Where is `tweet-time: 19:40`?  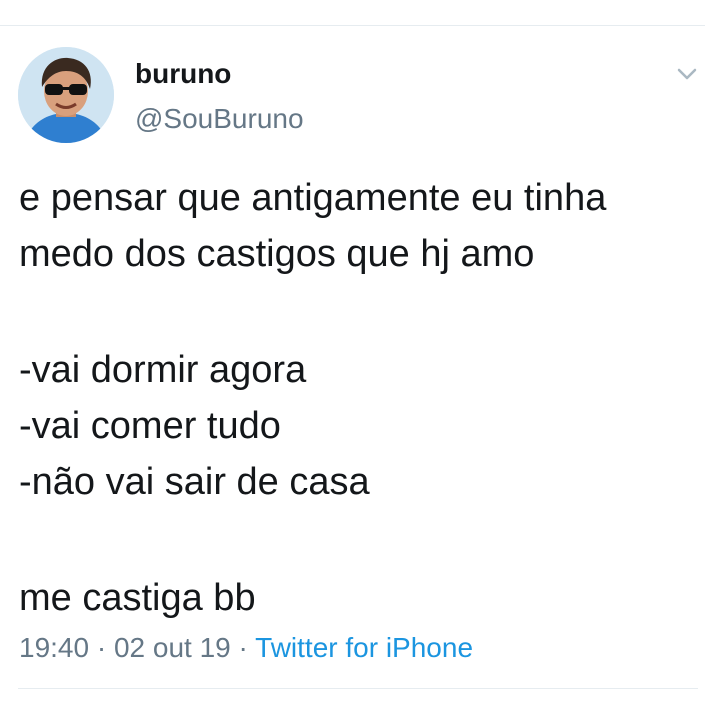 tweet-time: 19:40 is located at coordinates (54, 647).